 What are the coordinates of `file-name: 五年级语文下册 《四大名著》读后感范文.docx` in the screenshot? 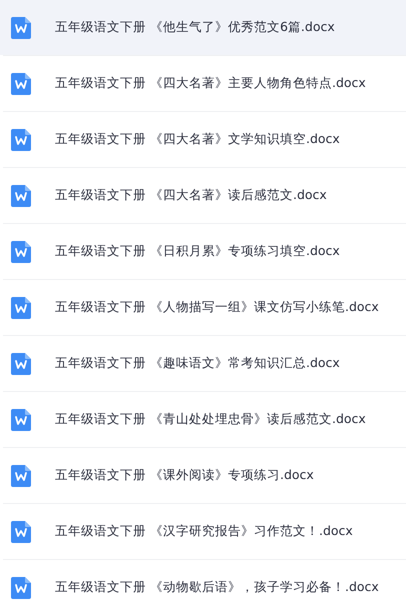 It's located at (191, 195).